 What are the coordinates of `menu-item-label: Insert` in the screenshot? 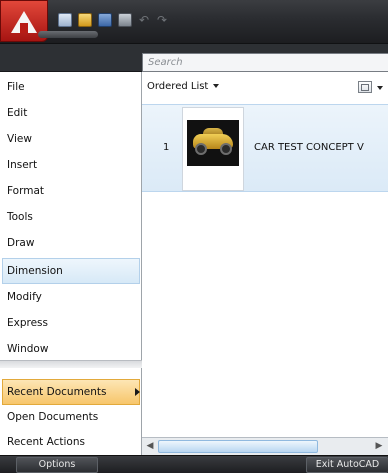 It's located at (22, 165).